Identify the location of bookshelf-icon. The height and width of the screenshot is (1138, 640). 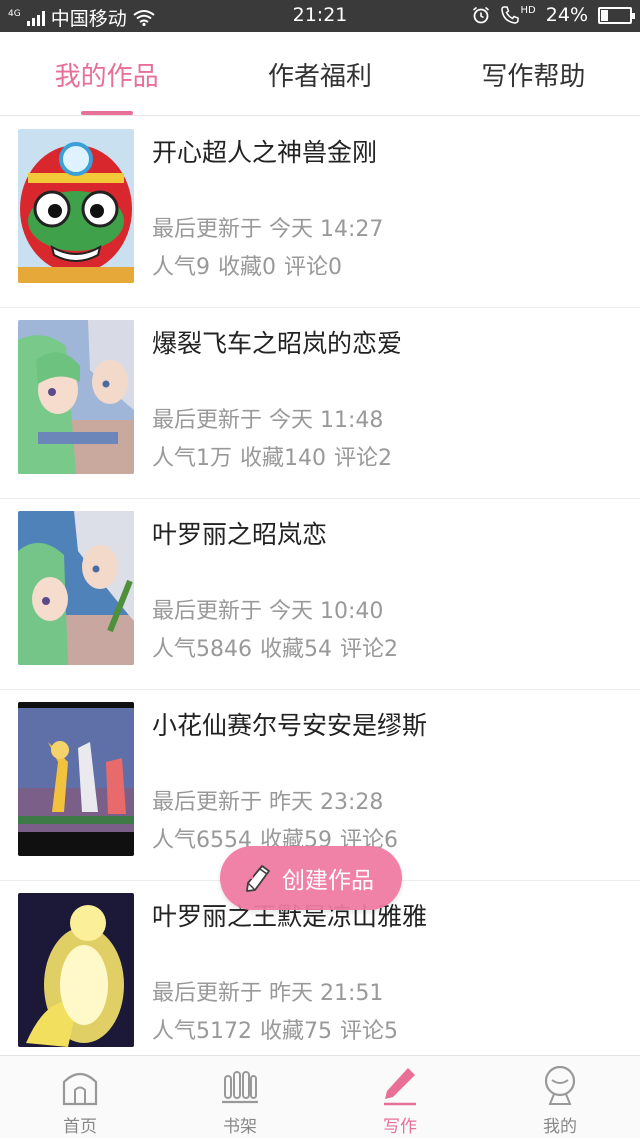
(240, 1087).